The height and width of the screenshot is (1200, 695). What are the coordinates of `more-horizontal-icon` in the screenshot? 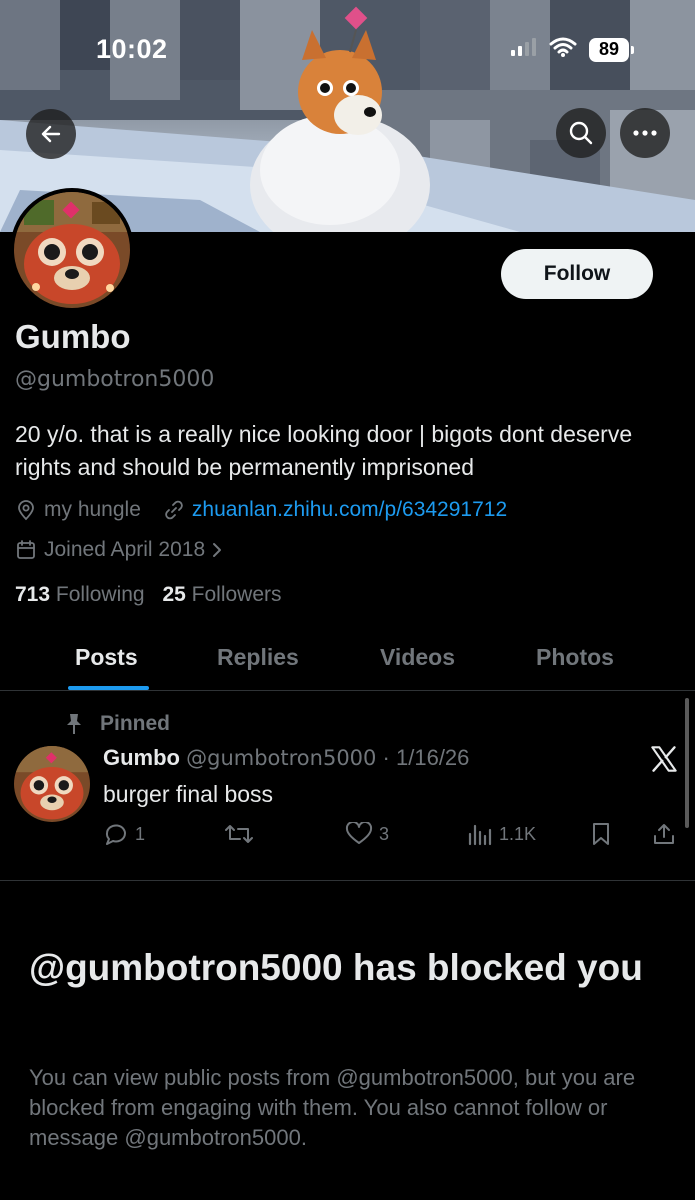 It's located at (645, 133).